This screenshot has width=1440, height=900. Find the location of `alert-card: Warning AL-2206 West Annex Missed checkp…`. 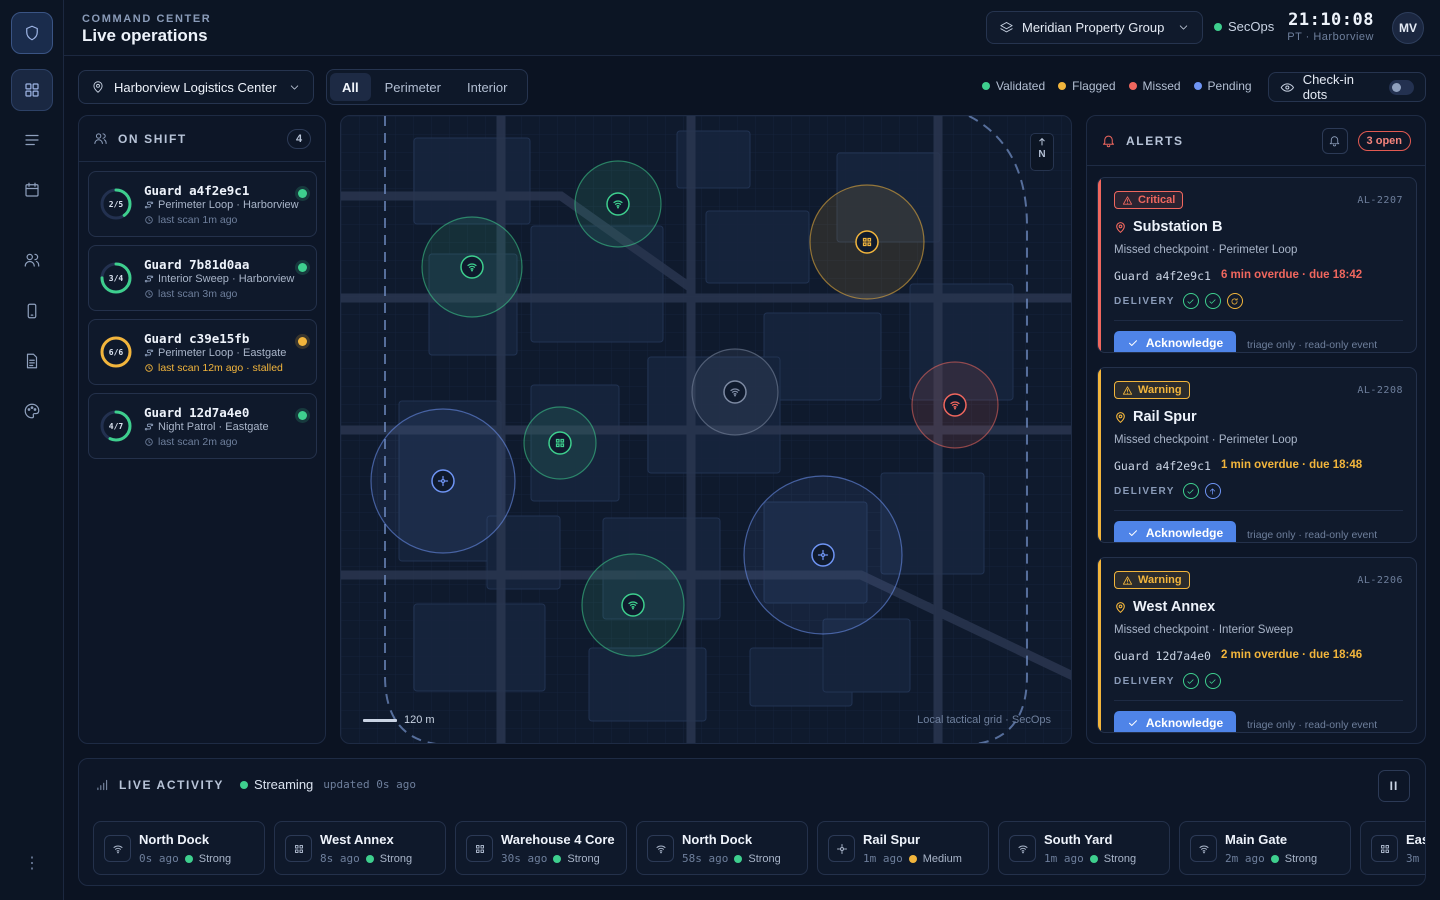

alert-card: Warning AL-2206 West Annex Missed checkp… is located at coordinates (1257, 645).